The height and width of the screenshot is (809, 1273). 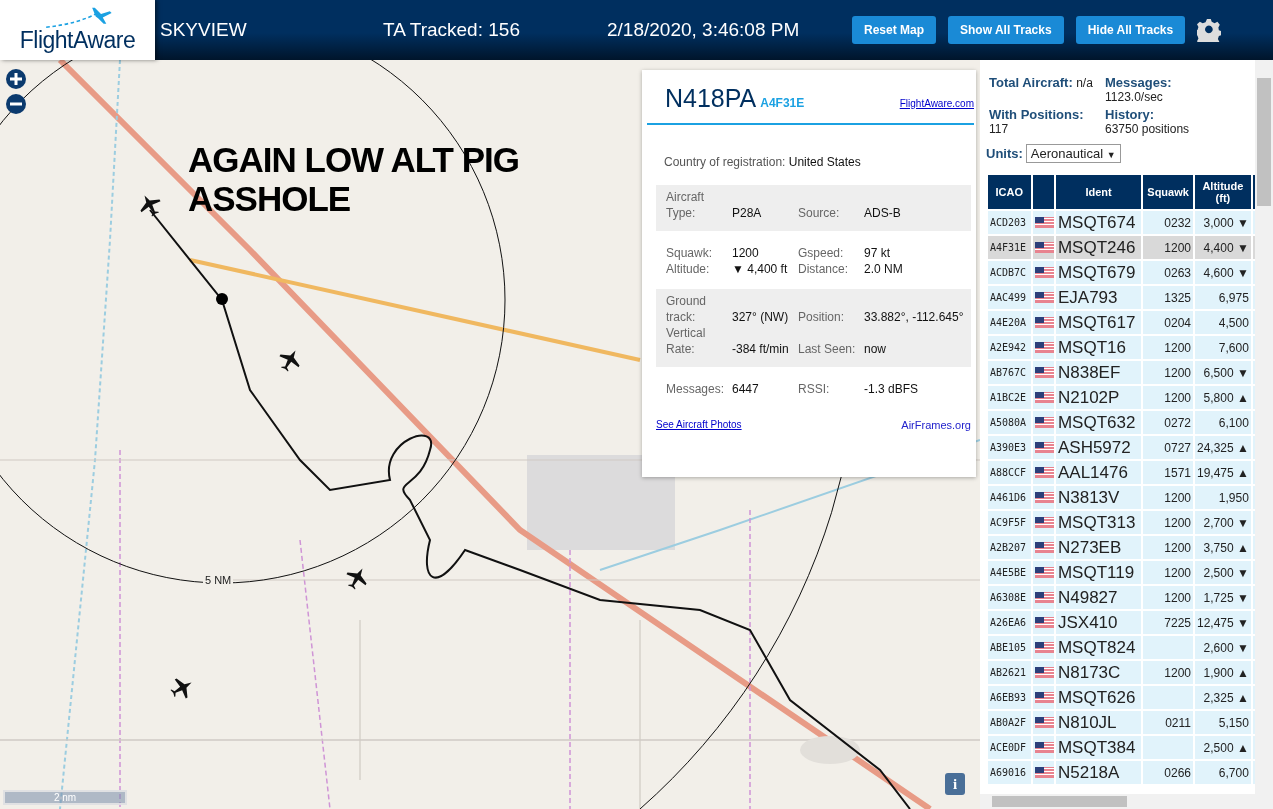 I want to click on stat-value: 63750 positions, so click(x=1147, y=129).